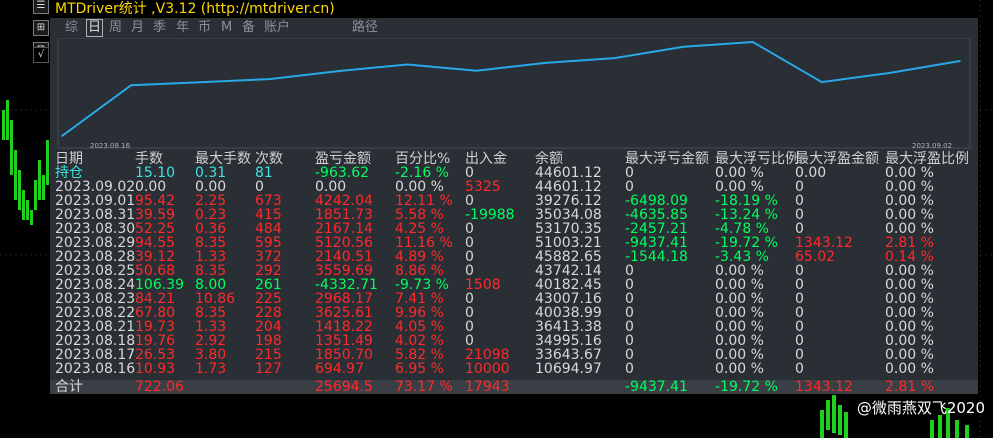 The width and height of the screenshot is (993, 438). I want to click on cell-count: 次数, so click(269, 159).